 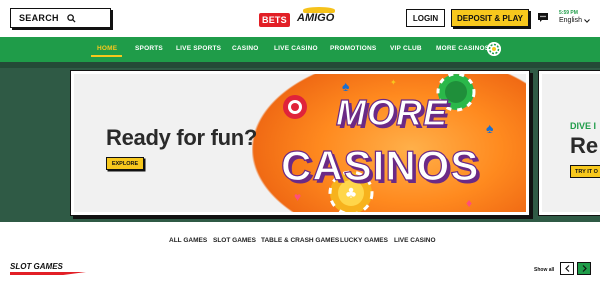 I want to click on search-button: SEARCH, so click(x=60, y=18).